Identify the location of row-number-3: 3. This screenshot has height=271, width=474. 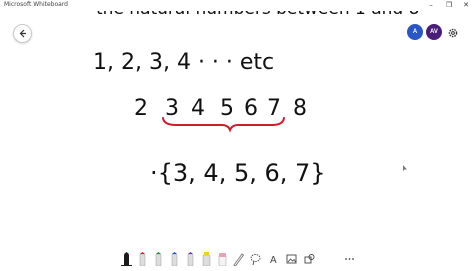
(172, 108).